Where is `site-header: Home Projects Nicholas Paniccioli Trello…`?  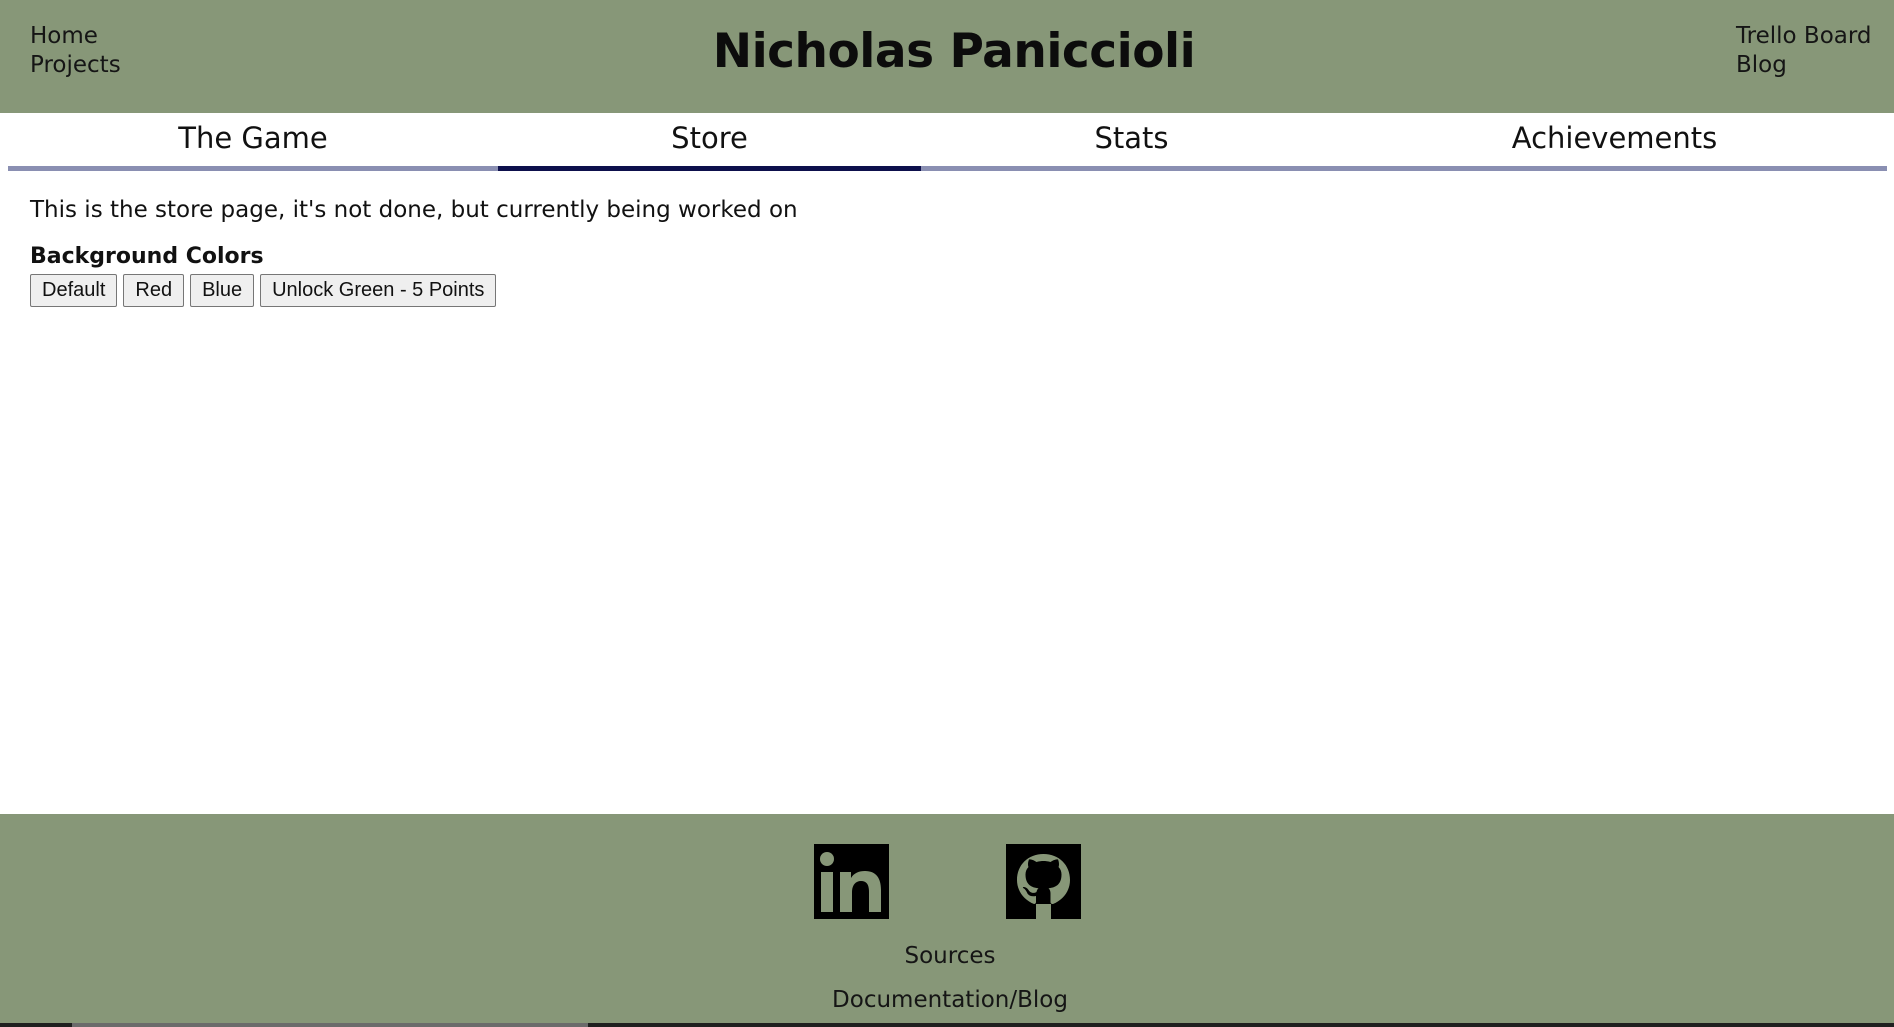
site-header: Home Projects Nicholas Paniccioli Trello… is located at coordinates (947, 56).